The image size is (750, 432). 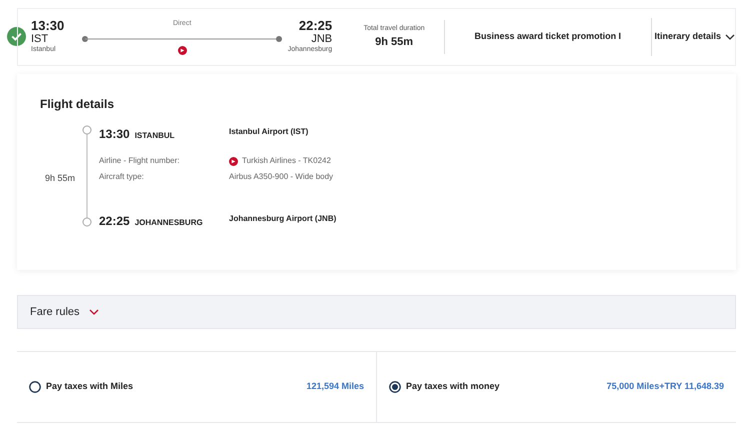 I want to click on total-duration: 9h 55m, so click(x=394, y=42).